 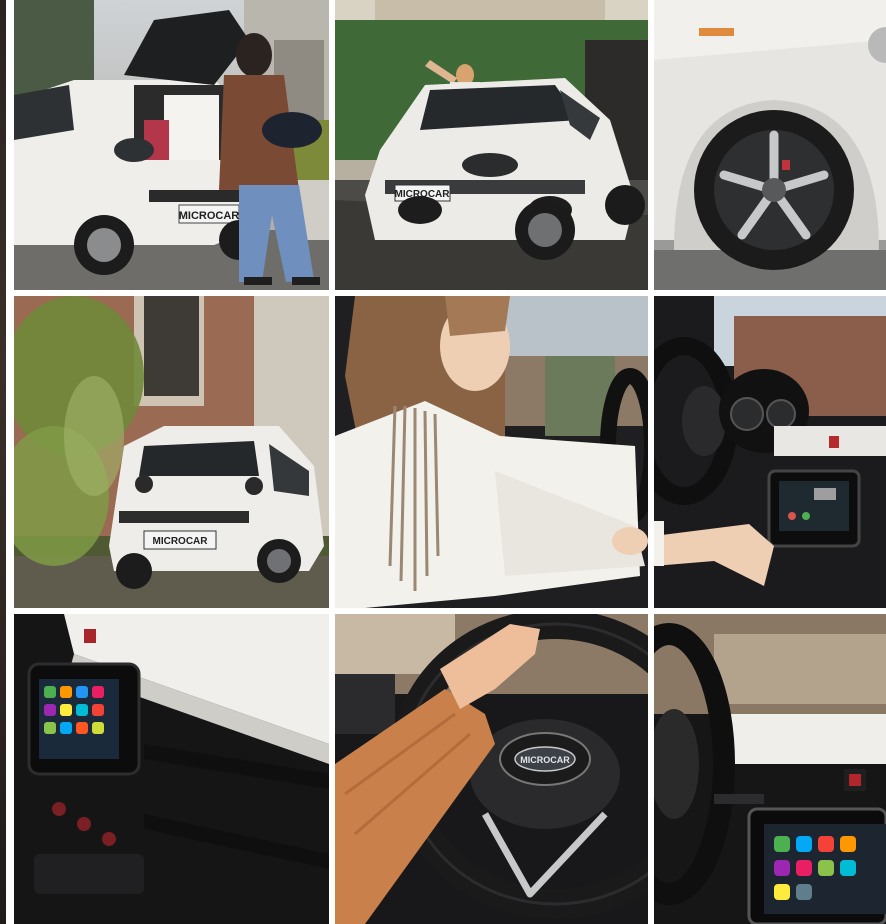 I want to click on photo-tile-rear-open-trunk: MICROCAR, so click(x=171, y=145).